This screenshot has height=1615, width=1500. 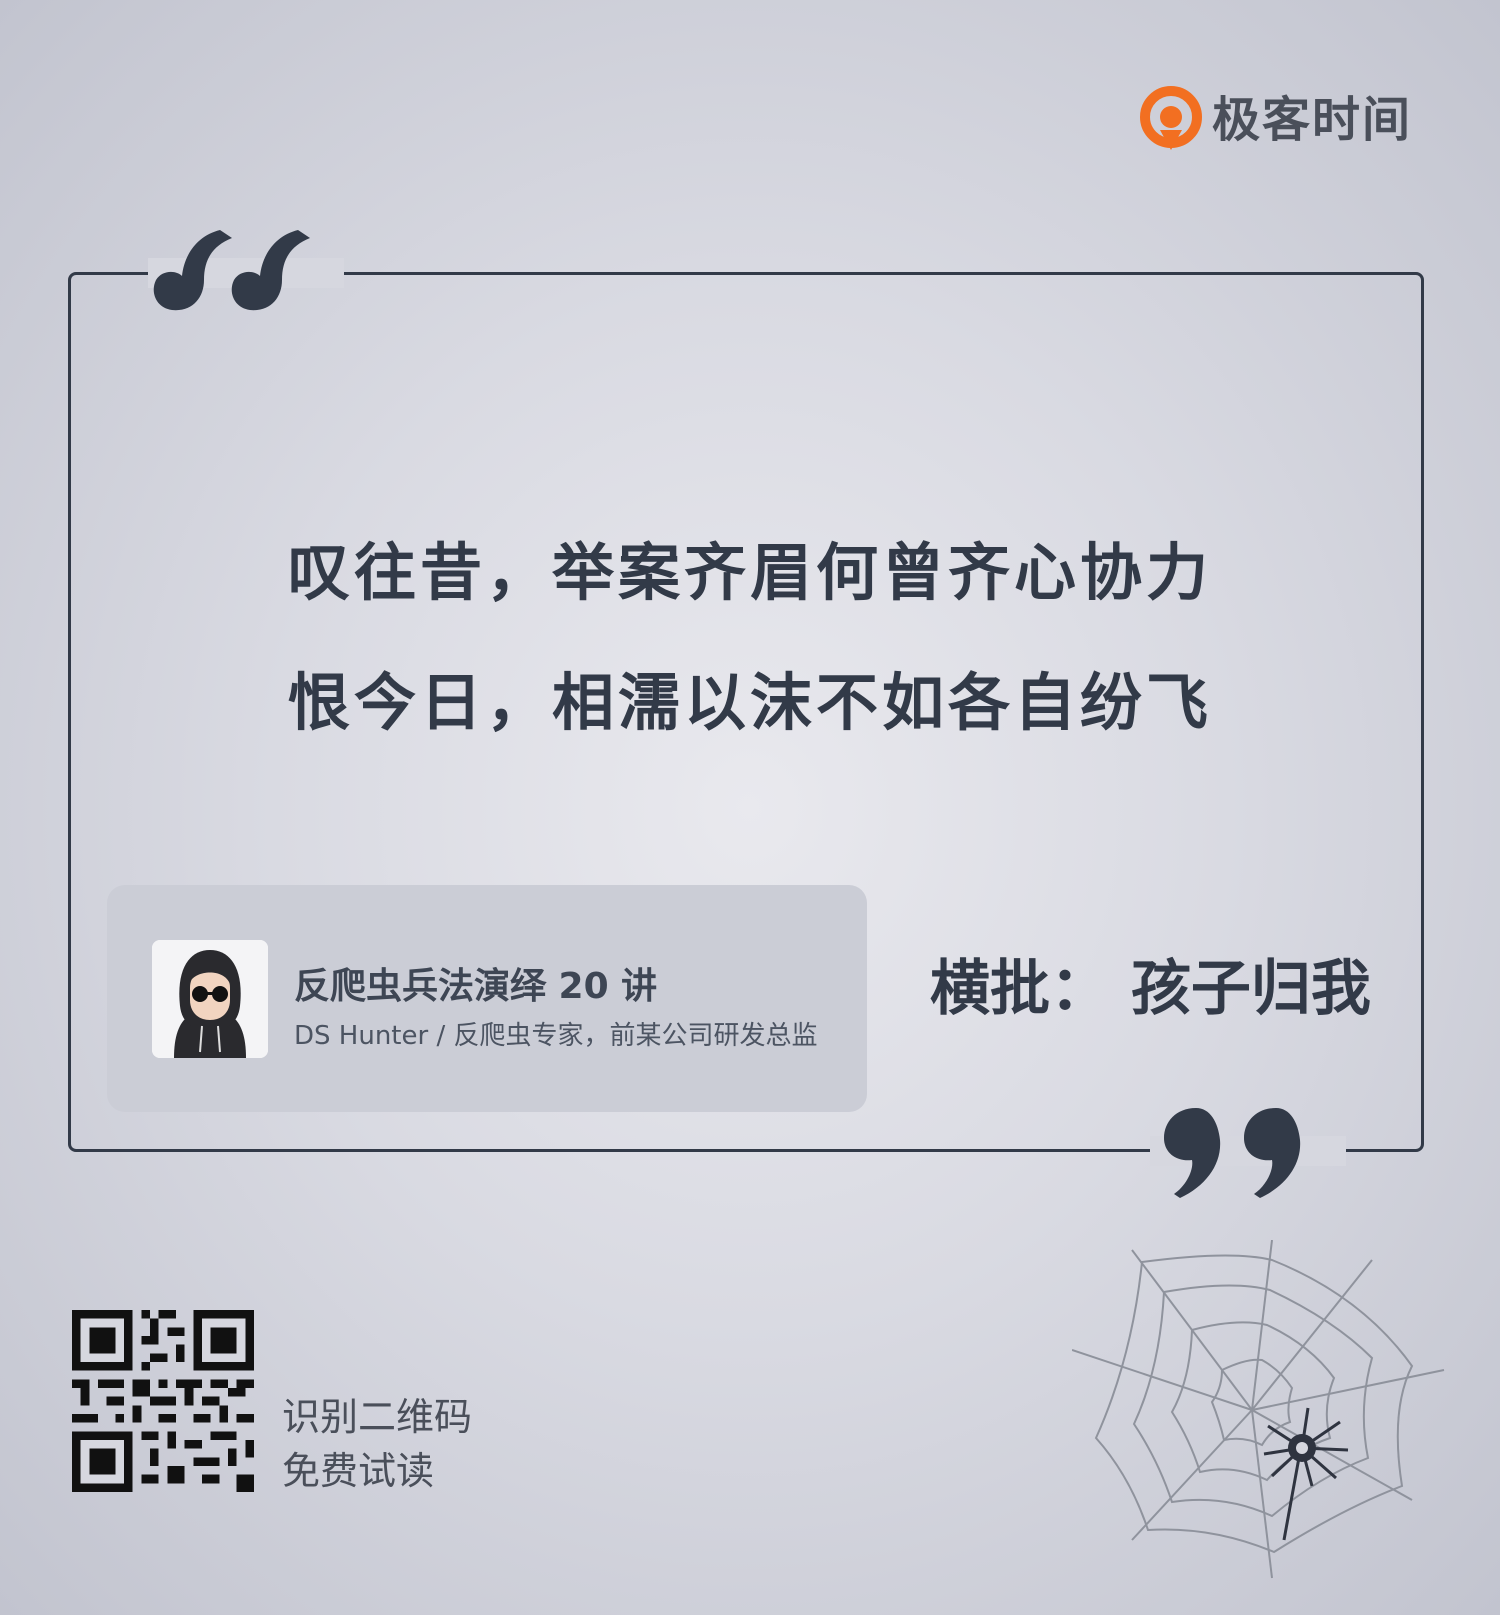 What do you see at coordinates (210, 999) in the screenshot?
I see `hooded-avatar` at bounding box center [210, 999].